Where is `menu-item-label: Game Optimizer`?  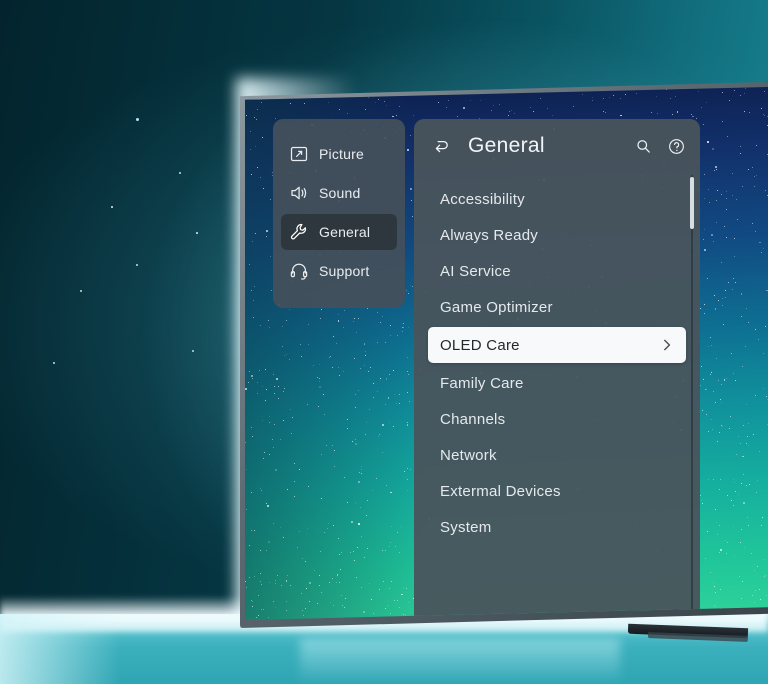 menu-item-label: Game Optimizer is located at coordinates (496, 307).